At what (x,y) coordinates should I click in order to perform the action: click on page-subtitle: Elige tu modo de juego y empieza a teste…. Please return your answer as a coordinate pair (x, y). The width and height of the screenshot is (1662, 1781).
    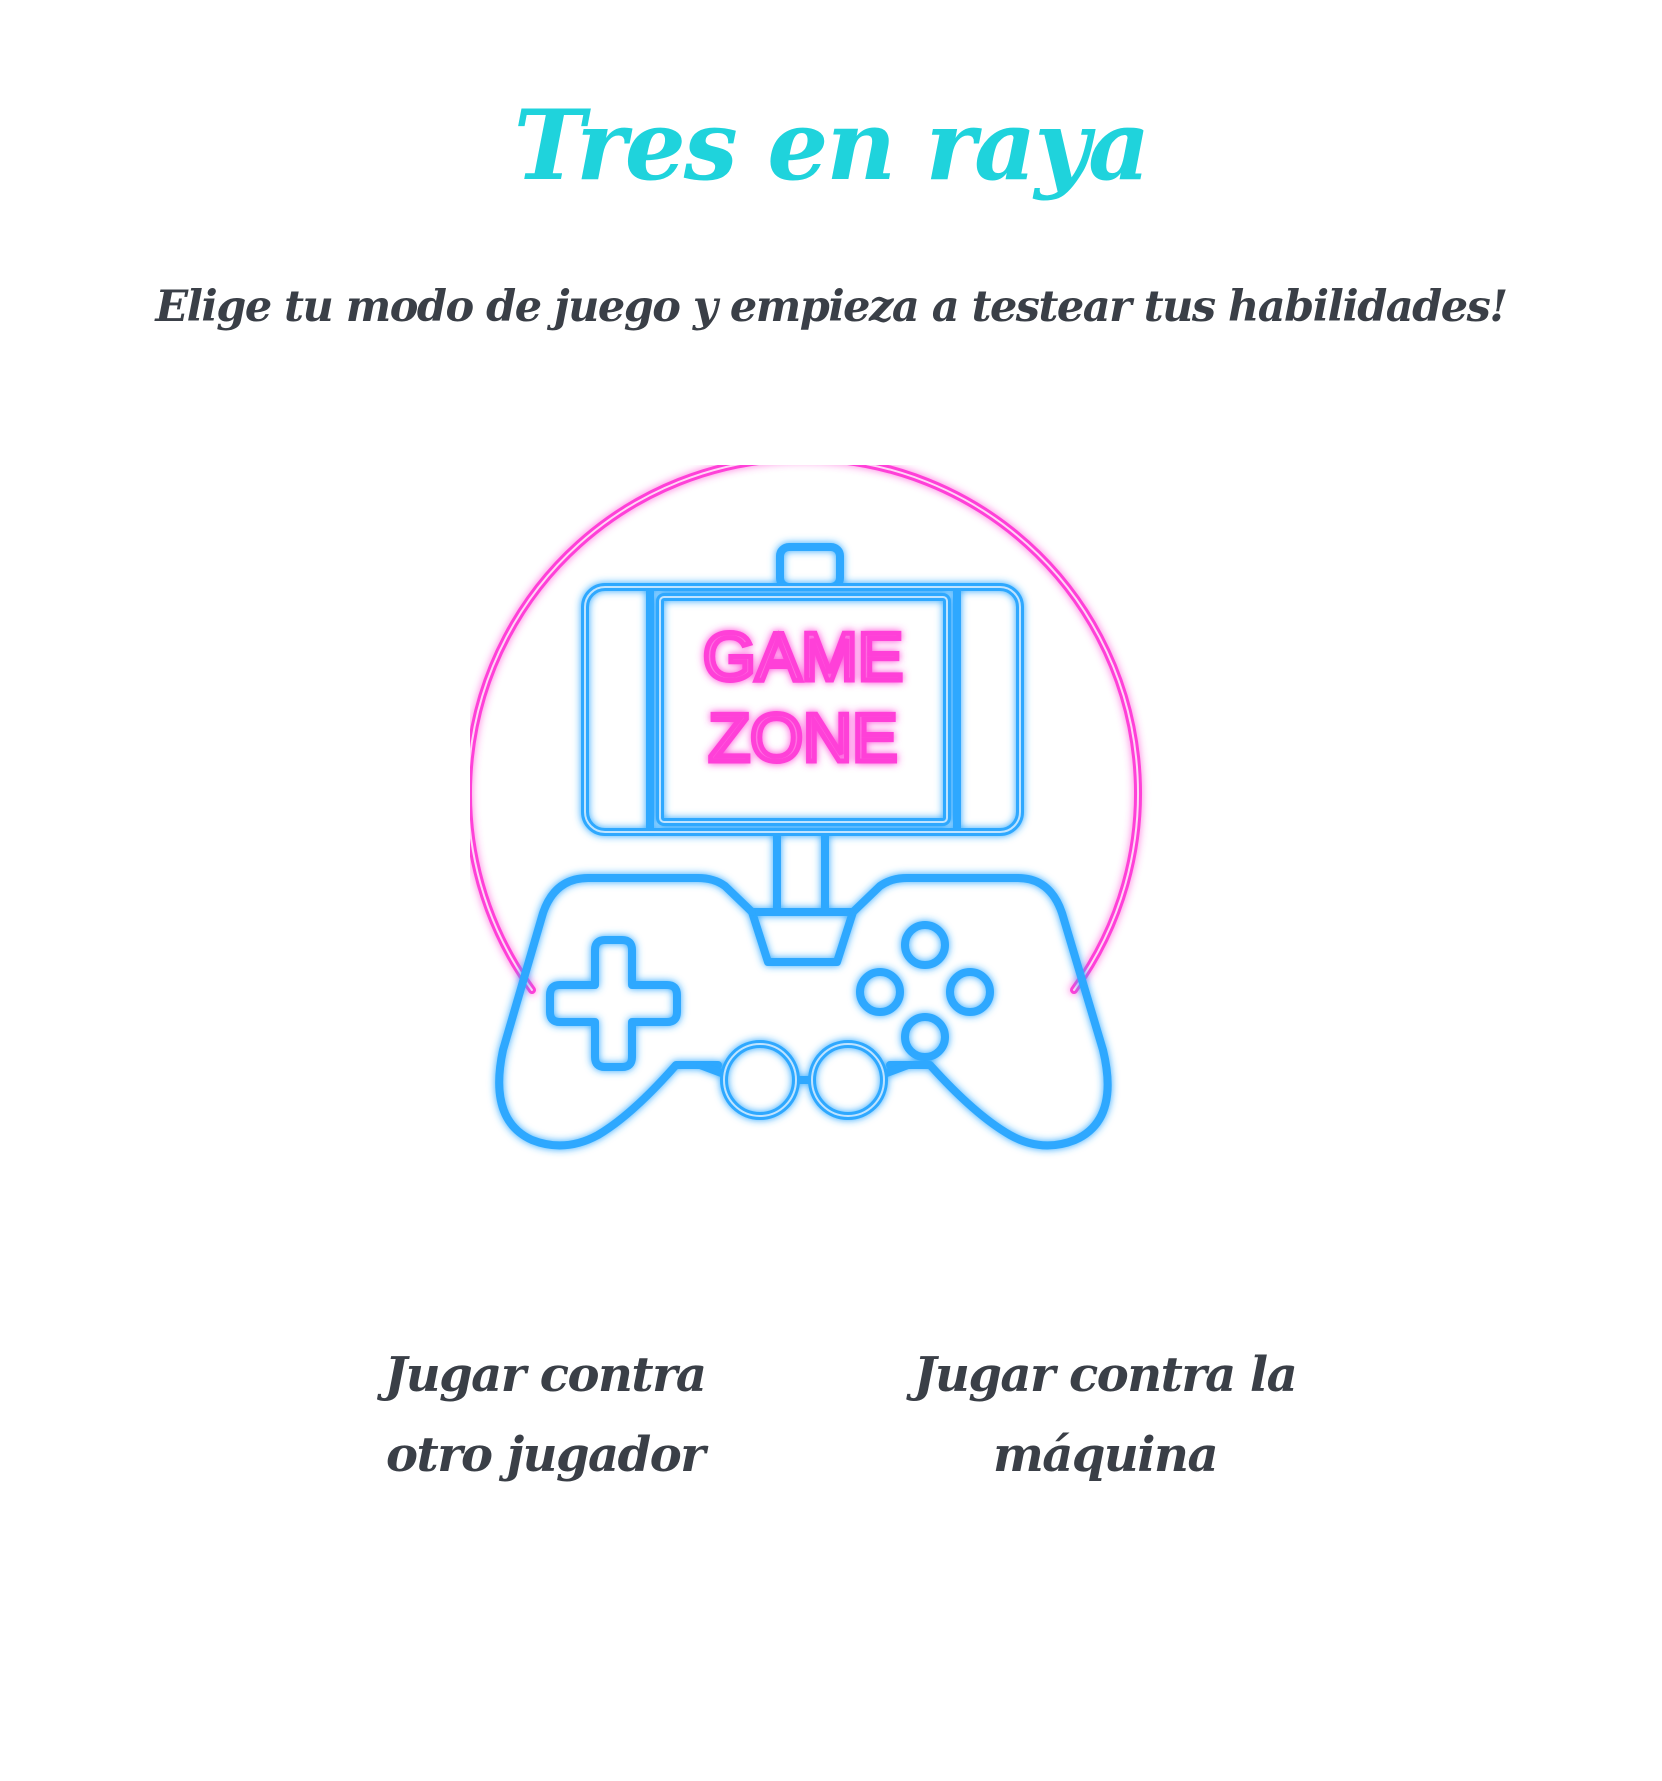
    Looking at the image, I should click on (831, 307).